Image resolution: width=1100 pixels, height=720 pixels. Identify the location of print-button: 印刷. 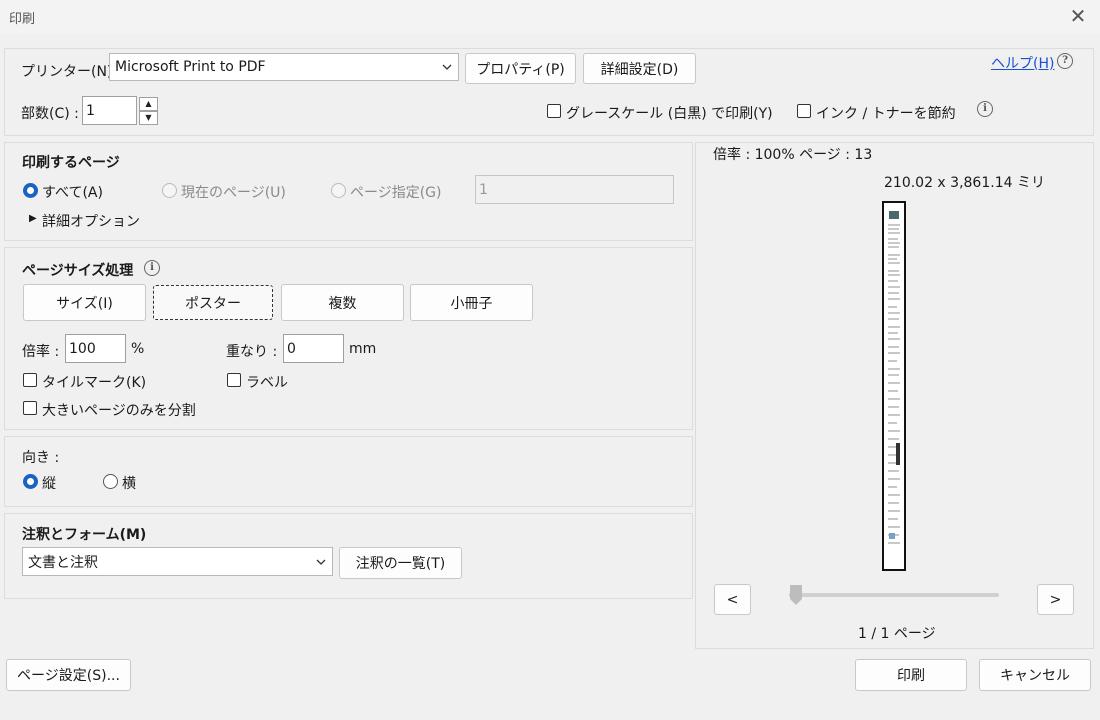
(911, 675).